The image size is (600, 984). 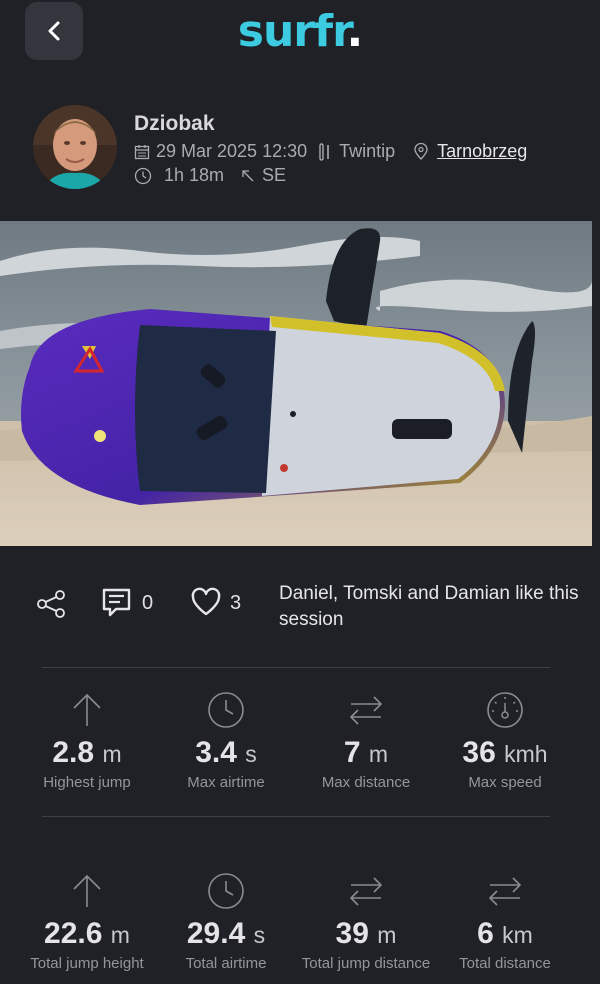 What do you see at coordinates (174, 124) in the screenshot?
I see `username: Dziobak` at bounding box center [174, 124].